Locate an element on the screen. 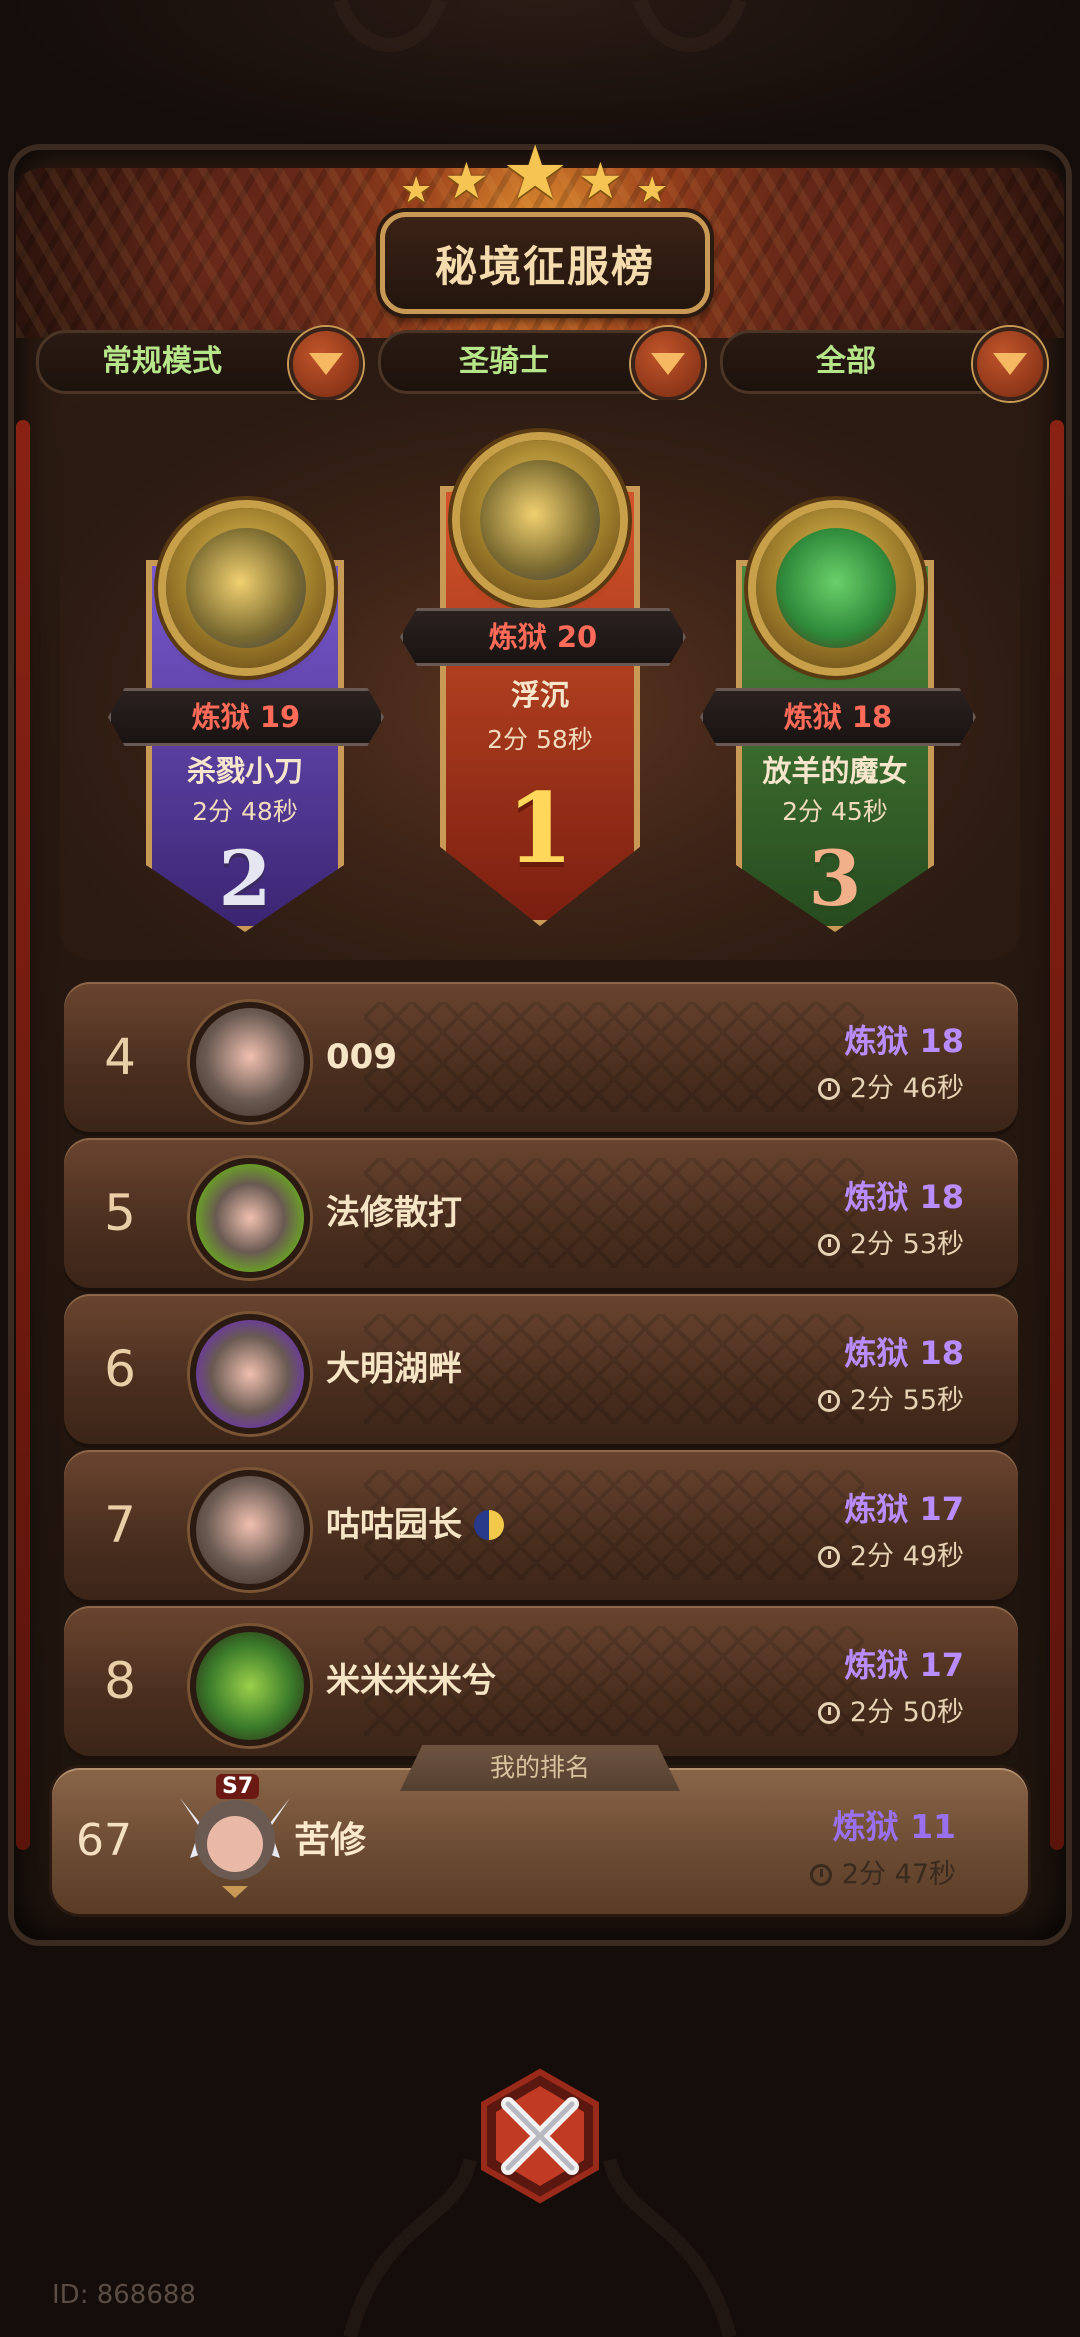 This screenshot has width=1080, height=2337. close-button is located at coordinates (540, 2136).